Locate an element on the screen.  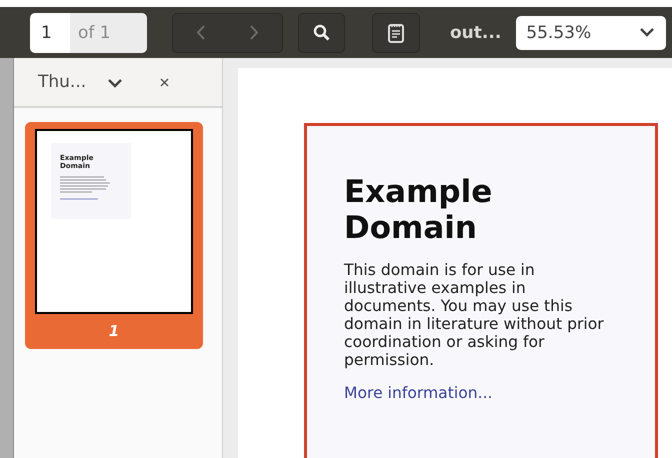
zoom-dropdown: 55.53% is located at coordinates (591, 33).